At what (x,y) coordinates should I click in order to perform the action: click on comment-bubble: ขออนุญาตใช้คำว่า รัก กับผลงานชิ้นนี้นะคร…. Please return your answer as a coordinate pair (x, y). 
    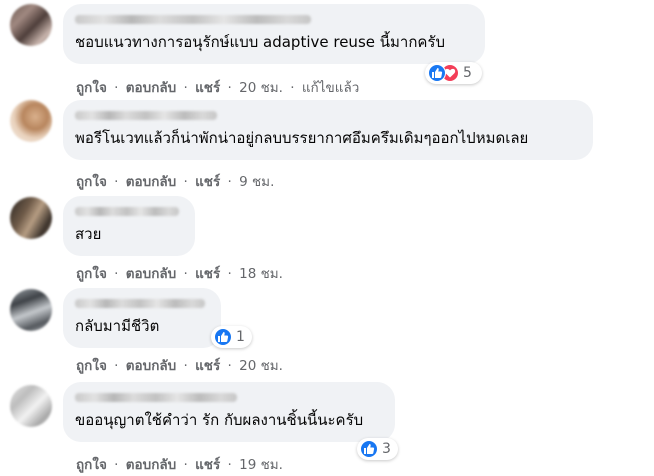
    Looking at the image, I should click on (229, 412).